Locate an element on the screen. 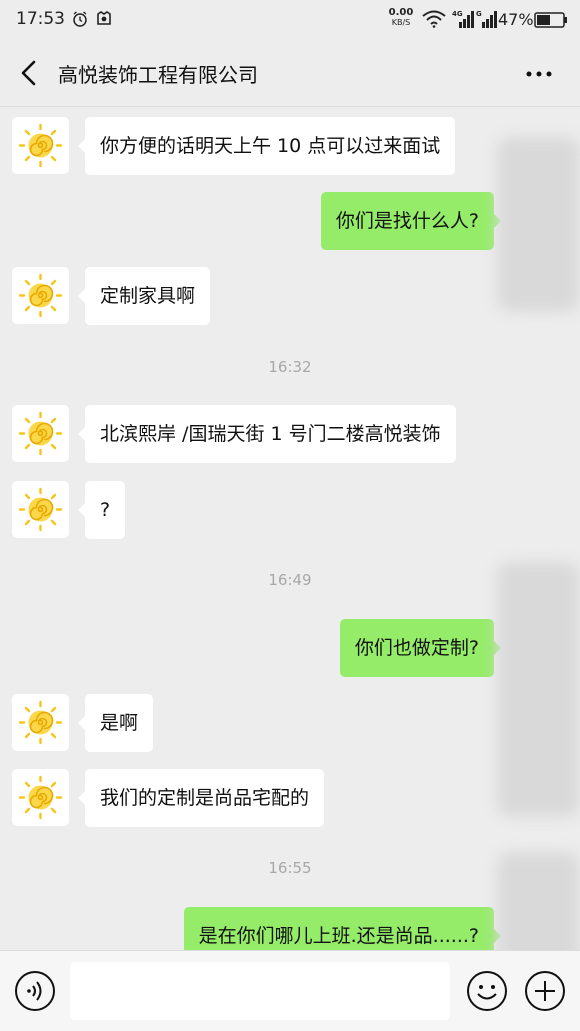 This screenshot has width=580, height=1031. incoming-message: 北滨熙岸 /国瑞天街 1 号门二楼高悦装饰 is located at coordinates (267, 434).